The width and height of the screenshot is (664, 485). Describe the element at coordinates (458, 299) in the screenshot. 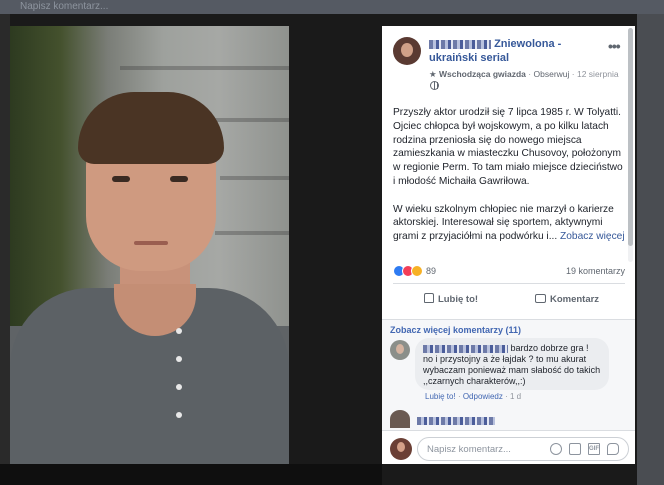

I see `like-button-label: Lubię to!` at that location.